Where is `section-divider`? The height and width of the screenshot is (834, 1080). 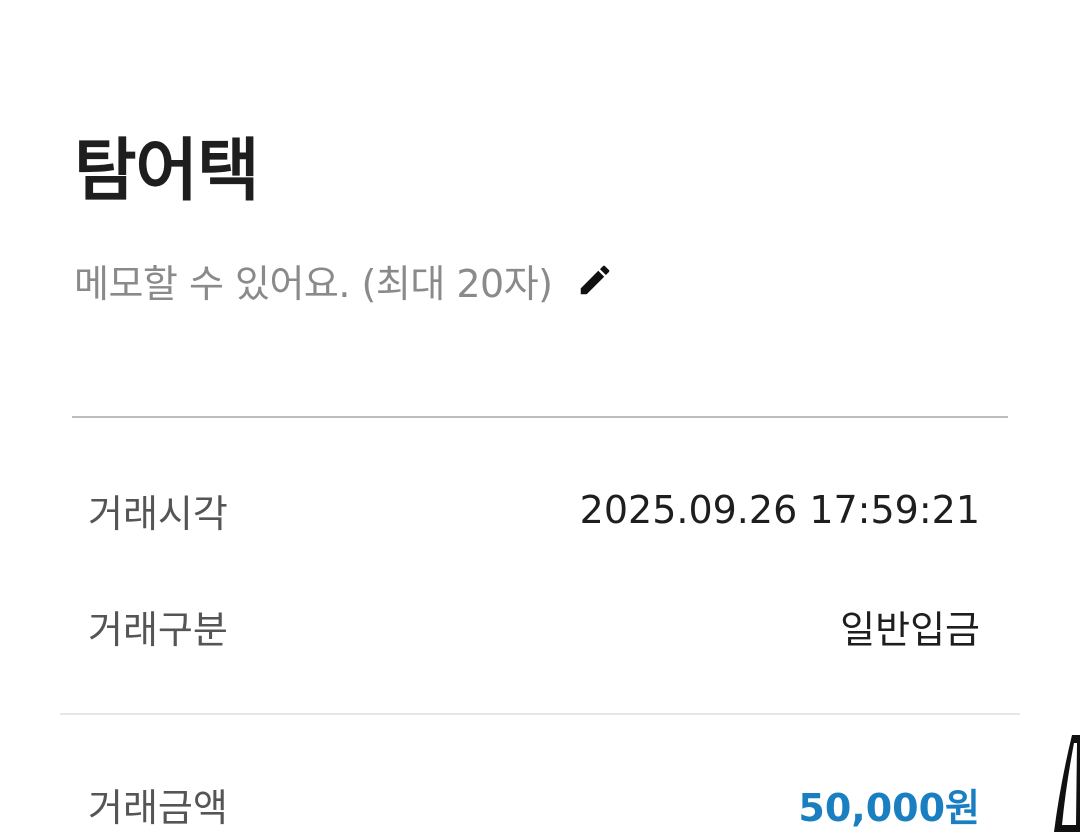 section-divider is located at coordinates (540, 417).